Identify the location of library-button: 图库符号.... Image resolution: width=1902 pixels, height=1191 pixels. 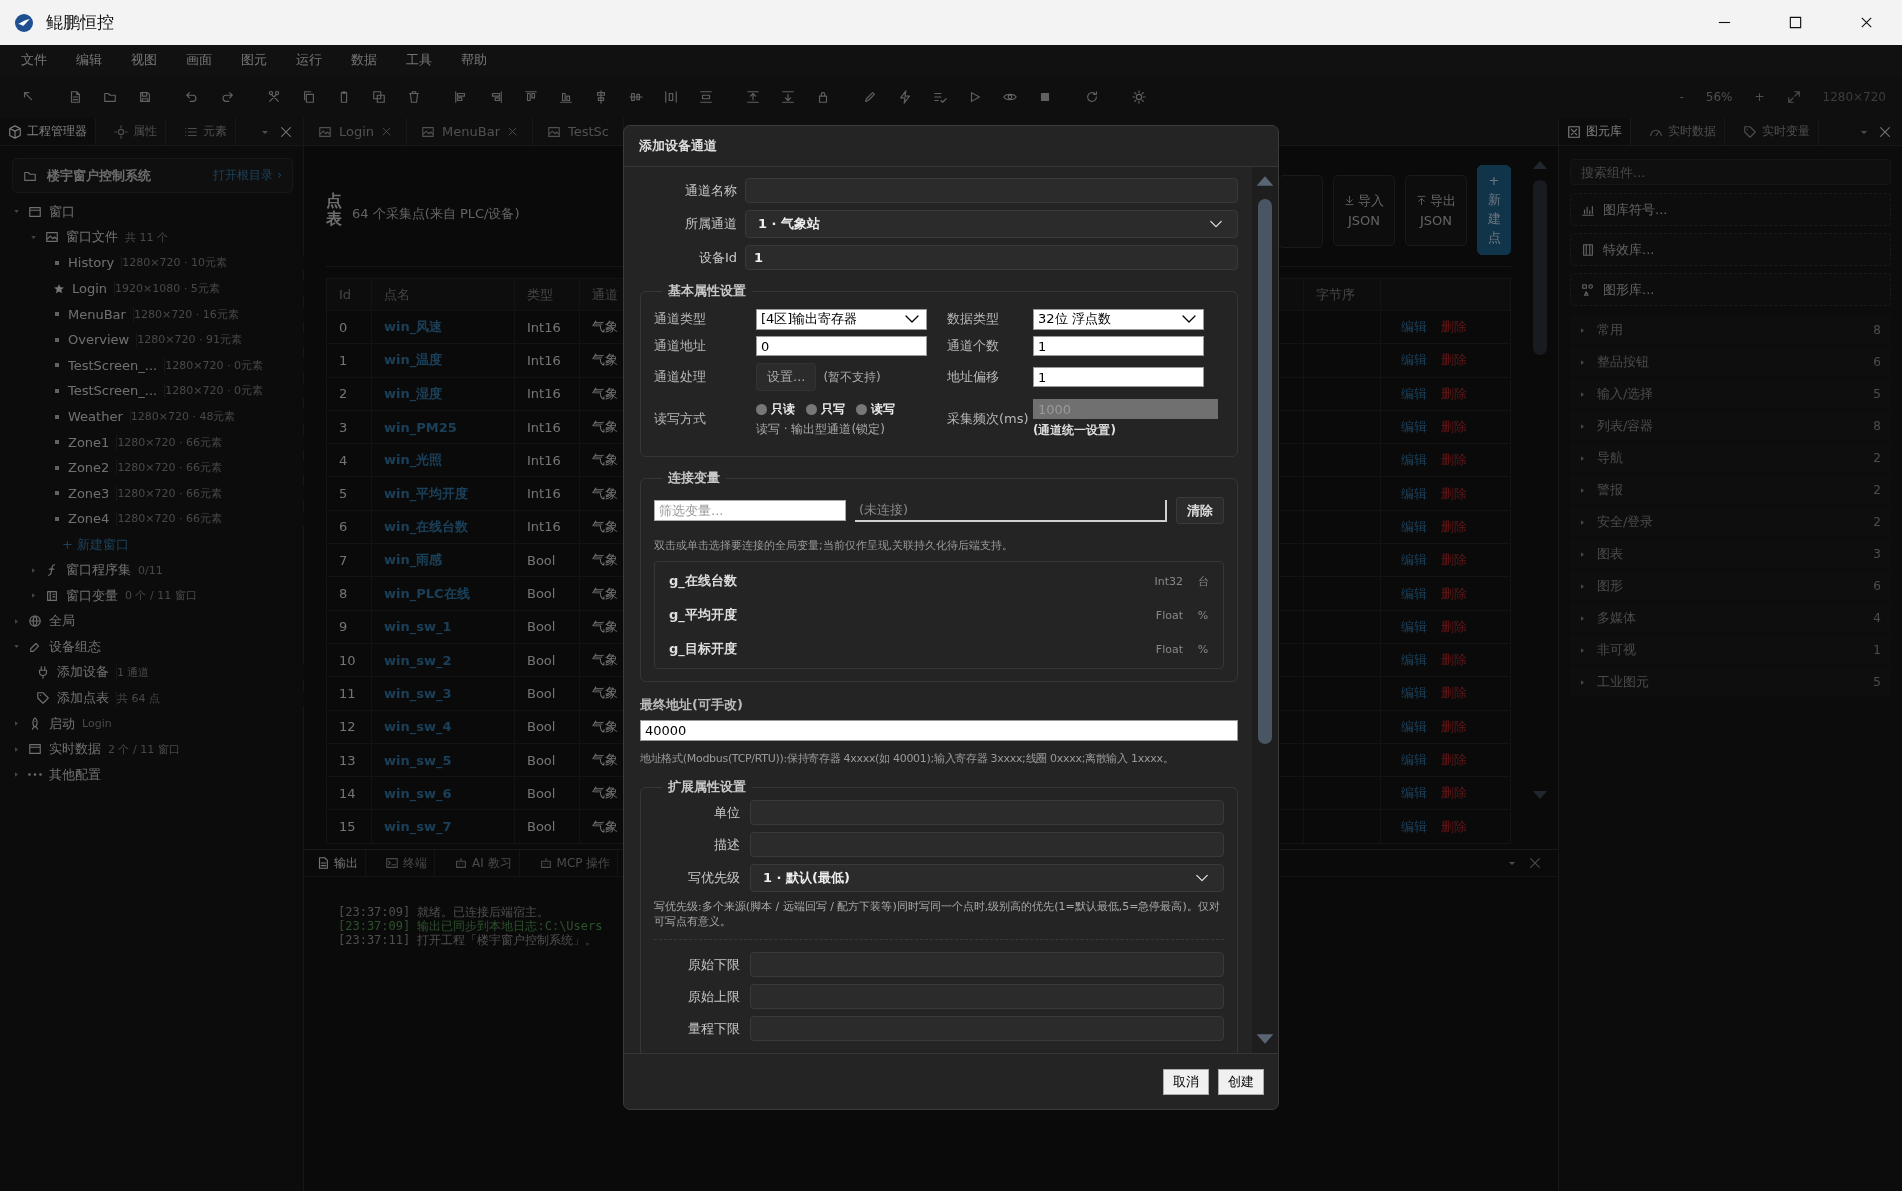
(1730, 209).